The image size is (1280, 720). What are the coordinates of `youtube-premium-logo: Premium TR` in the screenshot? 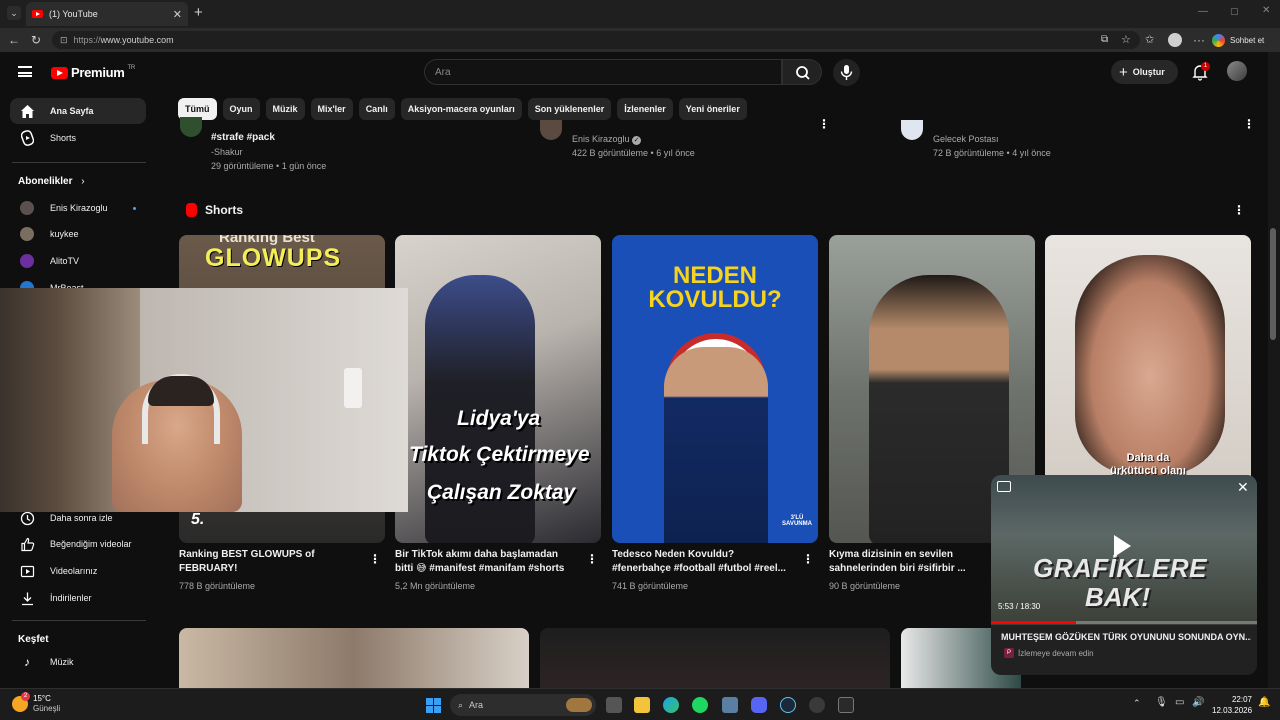 It's located at (93, 72).